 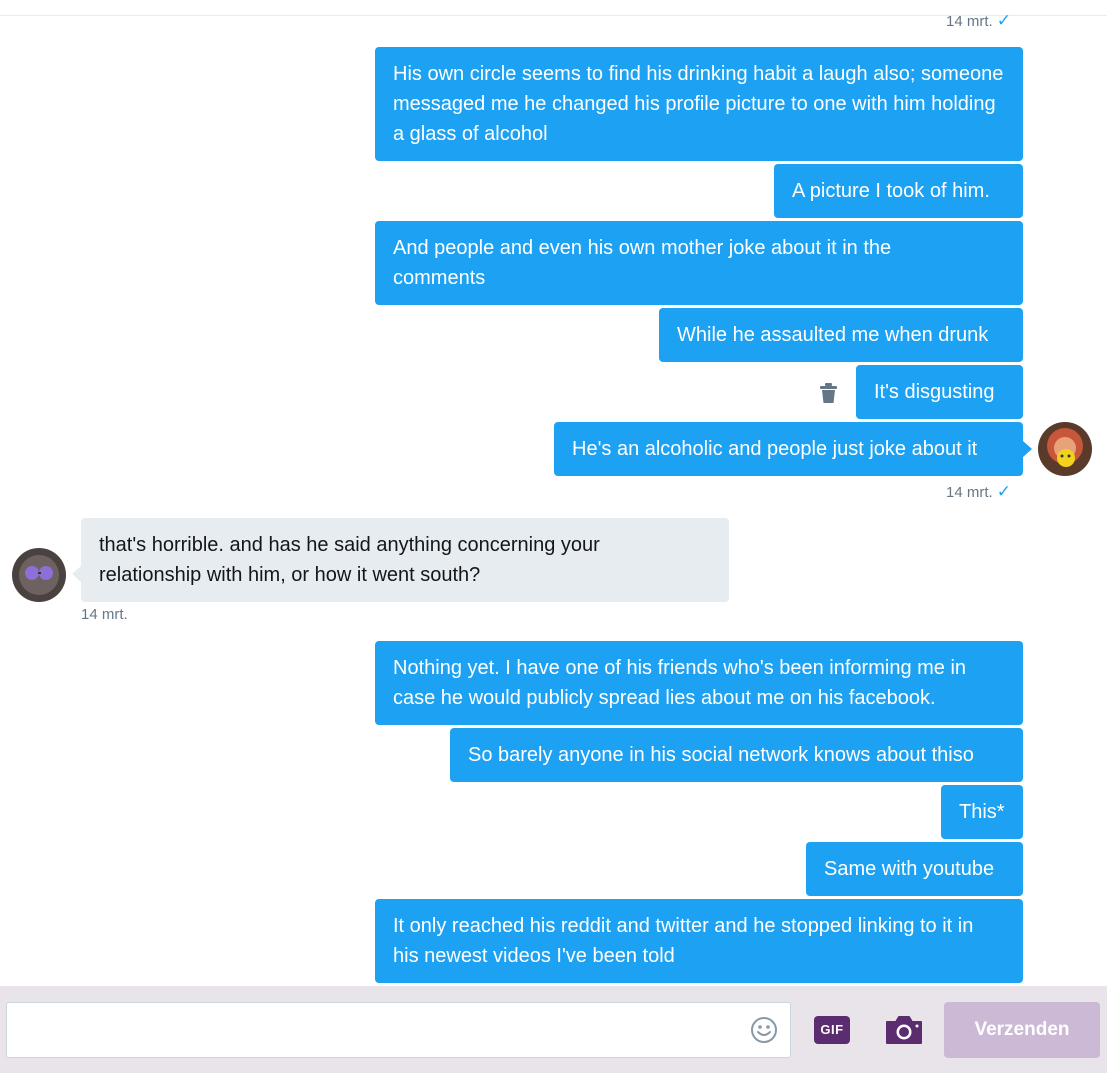 What do you see at coordinates (939, 392) in the screenshot?
I see `sent-message: It's disgusting` at bounding box center [939, 392].